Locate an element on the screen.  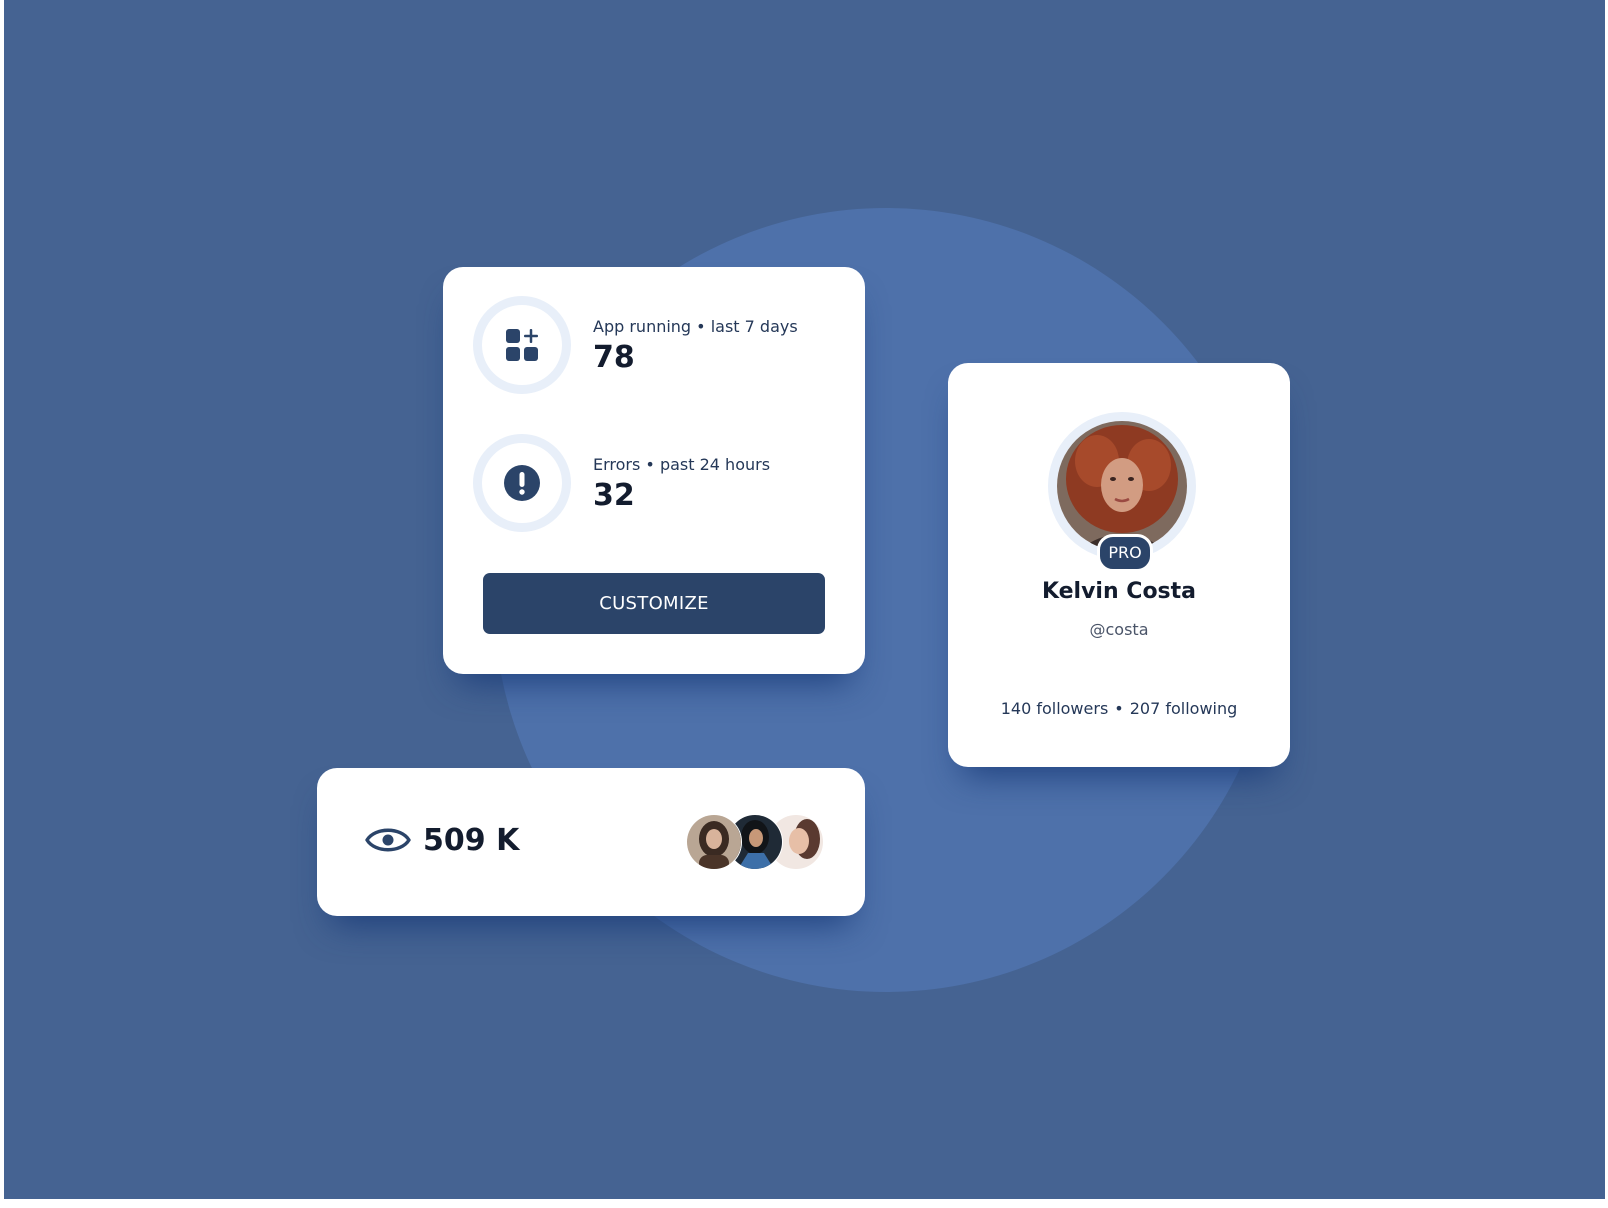
eye-icon is located at coordinates (388, 840).